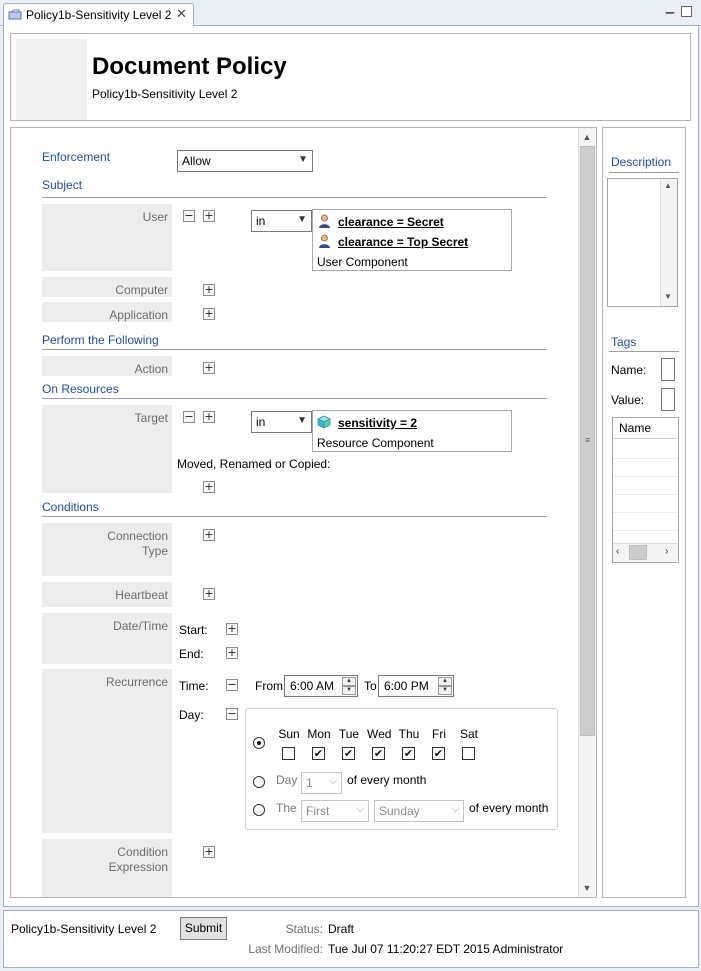  What do you see at coordinates (232, 685) in the screenshot?
I see `remove-time-button: −` at bounding box center [232, 685].